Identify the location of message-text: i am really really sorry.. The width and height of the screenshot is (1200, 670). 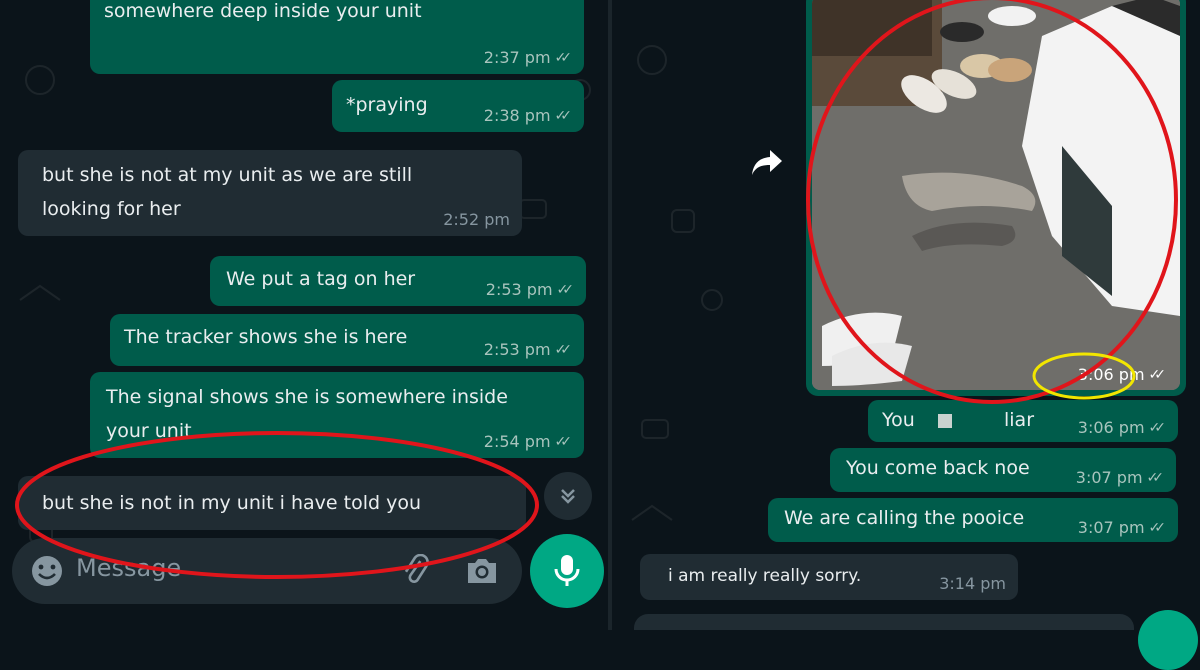
(765, 576).